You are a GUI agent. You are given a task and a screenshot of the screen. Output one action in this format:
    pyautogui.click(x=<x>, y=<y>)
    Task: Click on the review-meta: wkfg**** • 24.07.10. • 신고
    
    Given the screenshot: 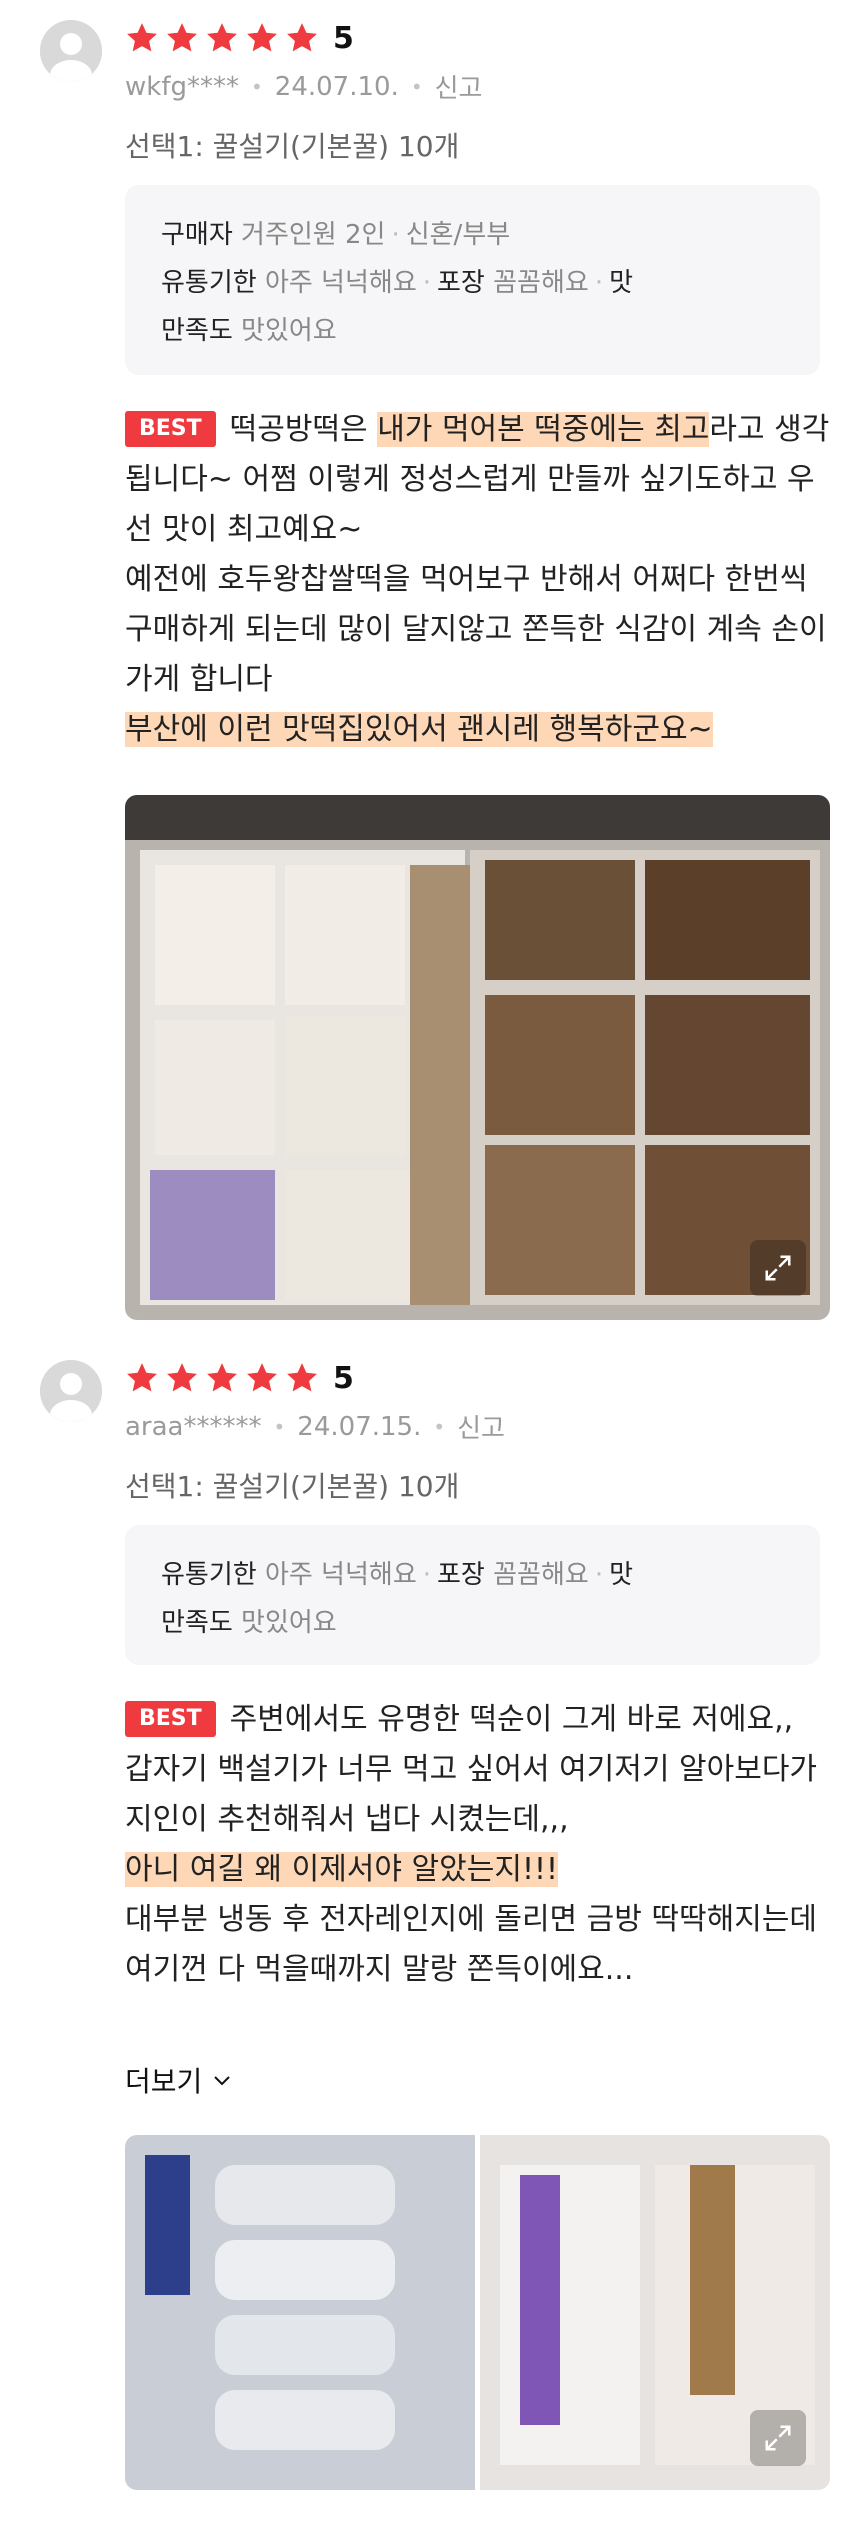 What is the action you would take?
    pyautogui.click(x=303, y=86)
    